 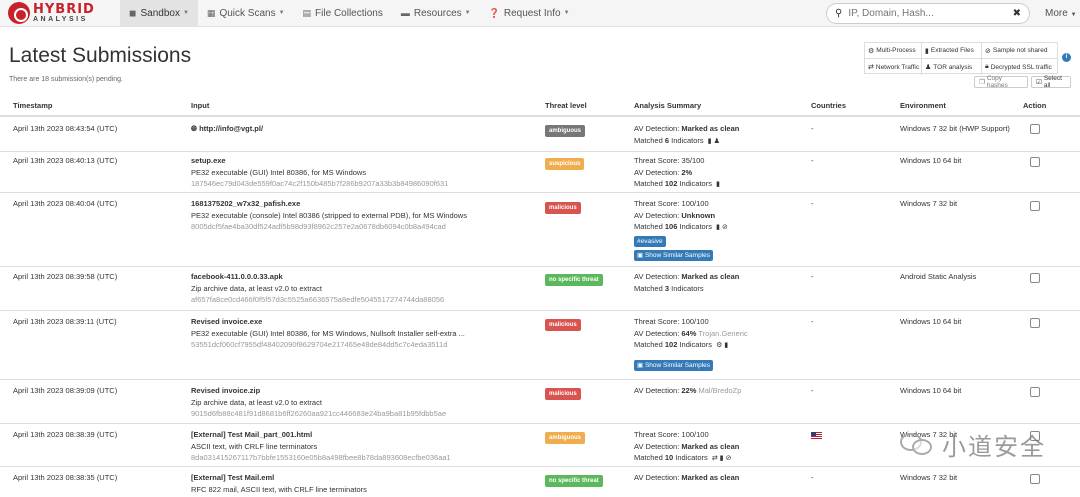 What do you see at coordinates (671, 344) in the screenshot?
I see `indicator-count: 102` at bounding box center [671, 344].